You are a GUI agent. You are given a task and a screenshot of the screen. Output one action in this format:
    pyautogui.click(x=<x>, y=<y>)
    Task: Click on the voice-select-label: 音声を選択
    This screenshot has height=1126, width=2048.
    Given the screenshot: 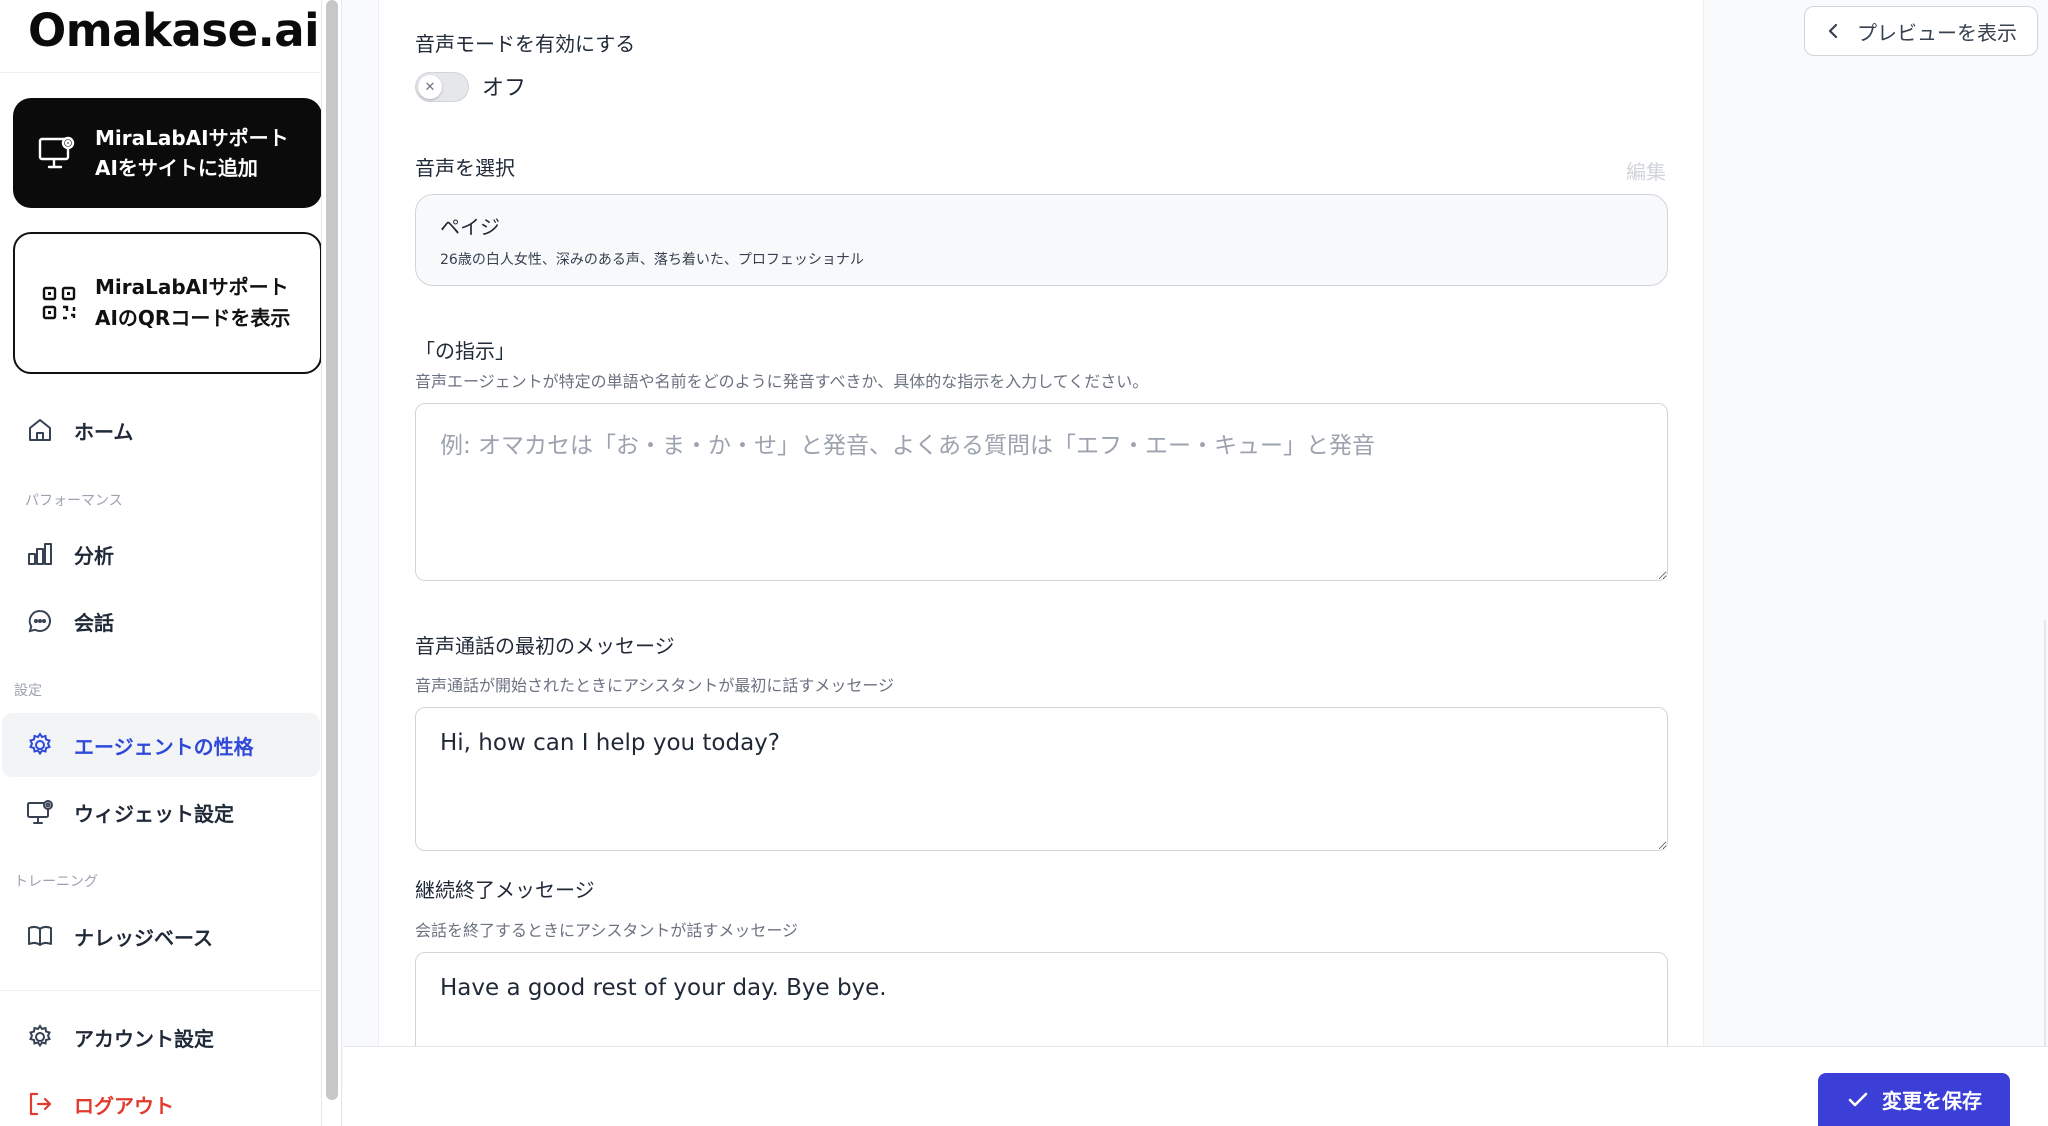 What is the action you would take?
    pyautogui.click(x=465, y=168)
    